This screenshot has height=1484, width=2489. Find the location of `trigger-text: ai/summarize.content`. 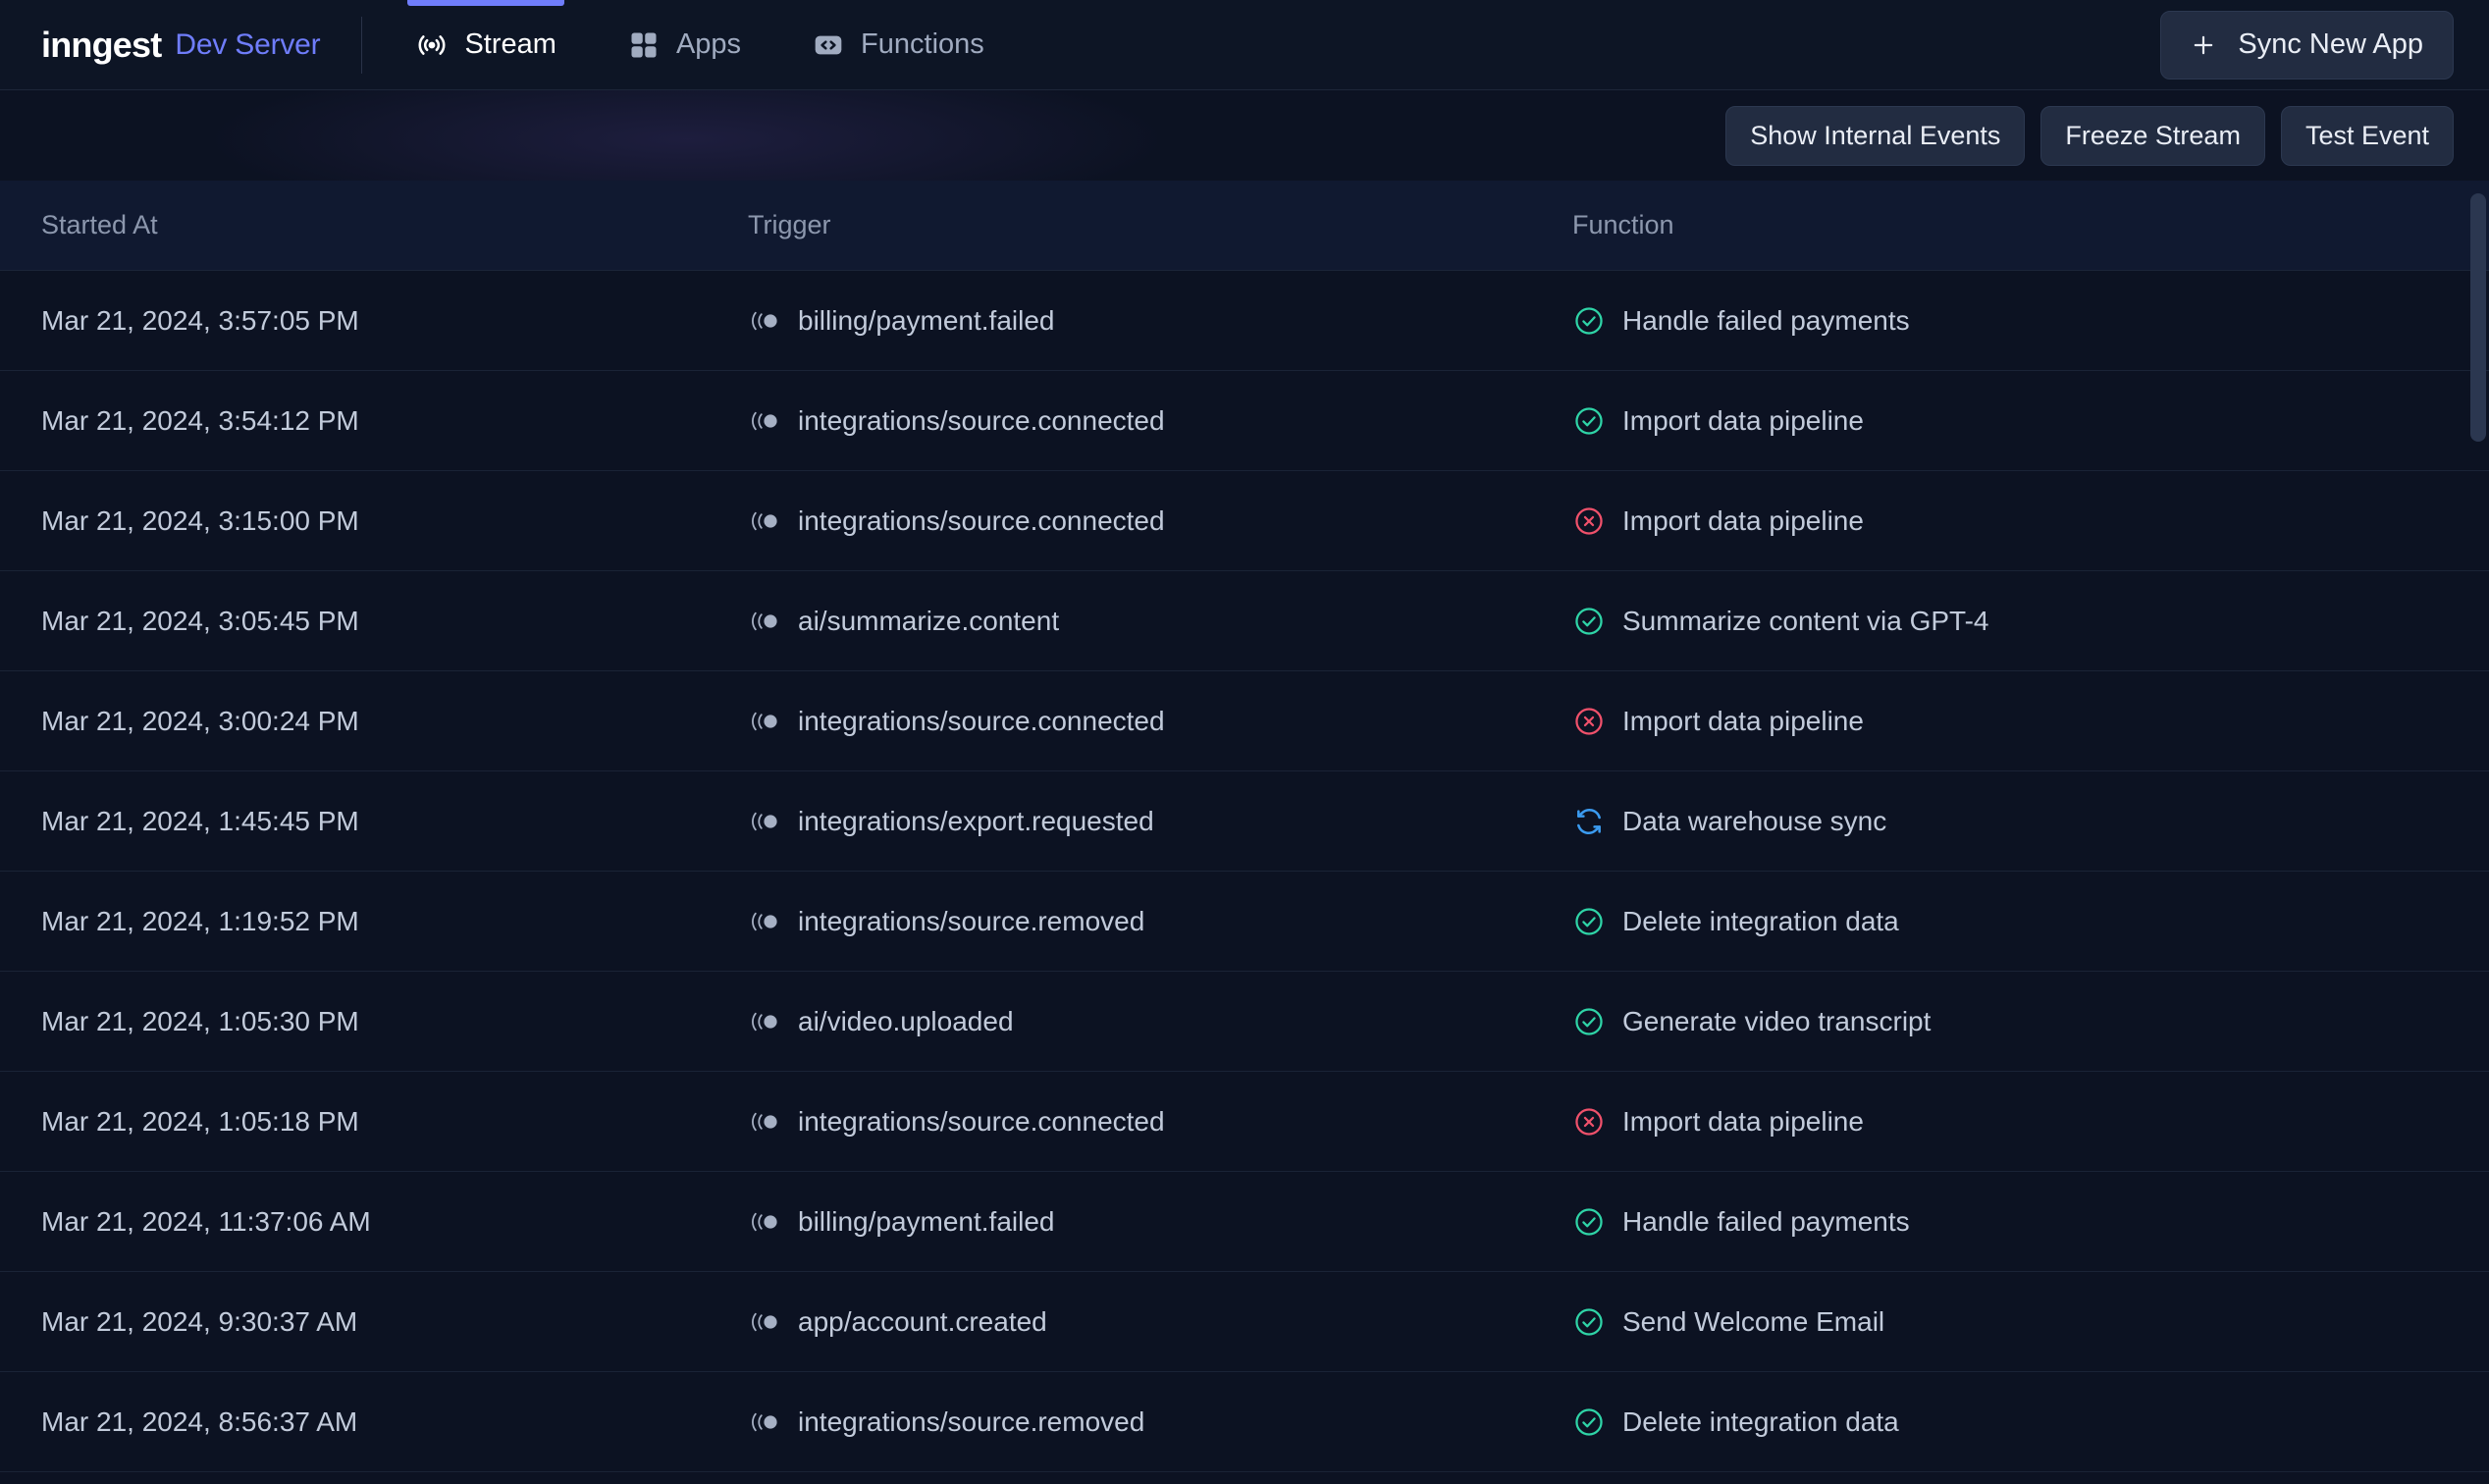

trigger-text: ai/summarize.content is located at coordinates (929, 620).